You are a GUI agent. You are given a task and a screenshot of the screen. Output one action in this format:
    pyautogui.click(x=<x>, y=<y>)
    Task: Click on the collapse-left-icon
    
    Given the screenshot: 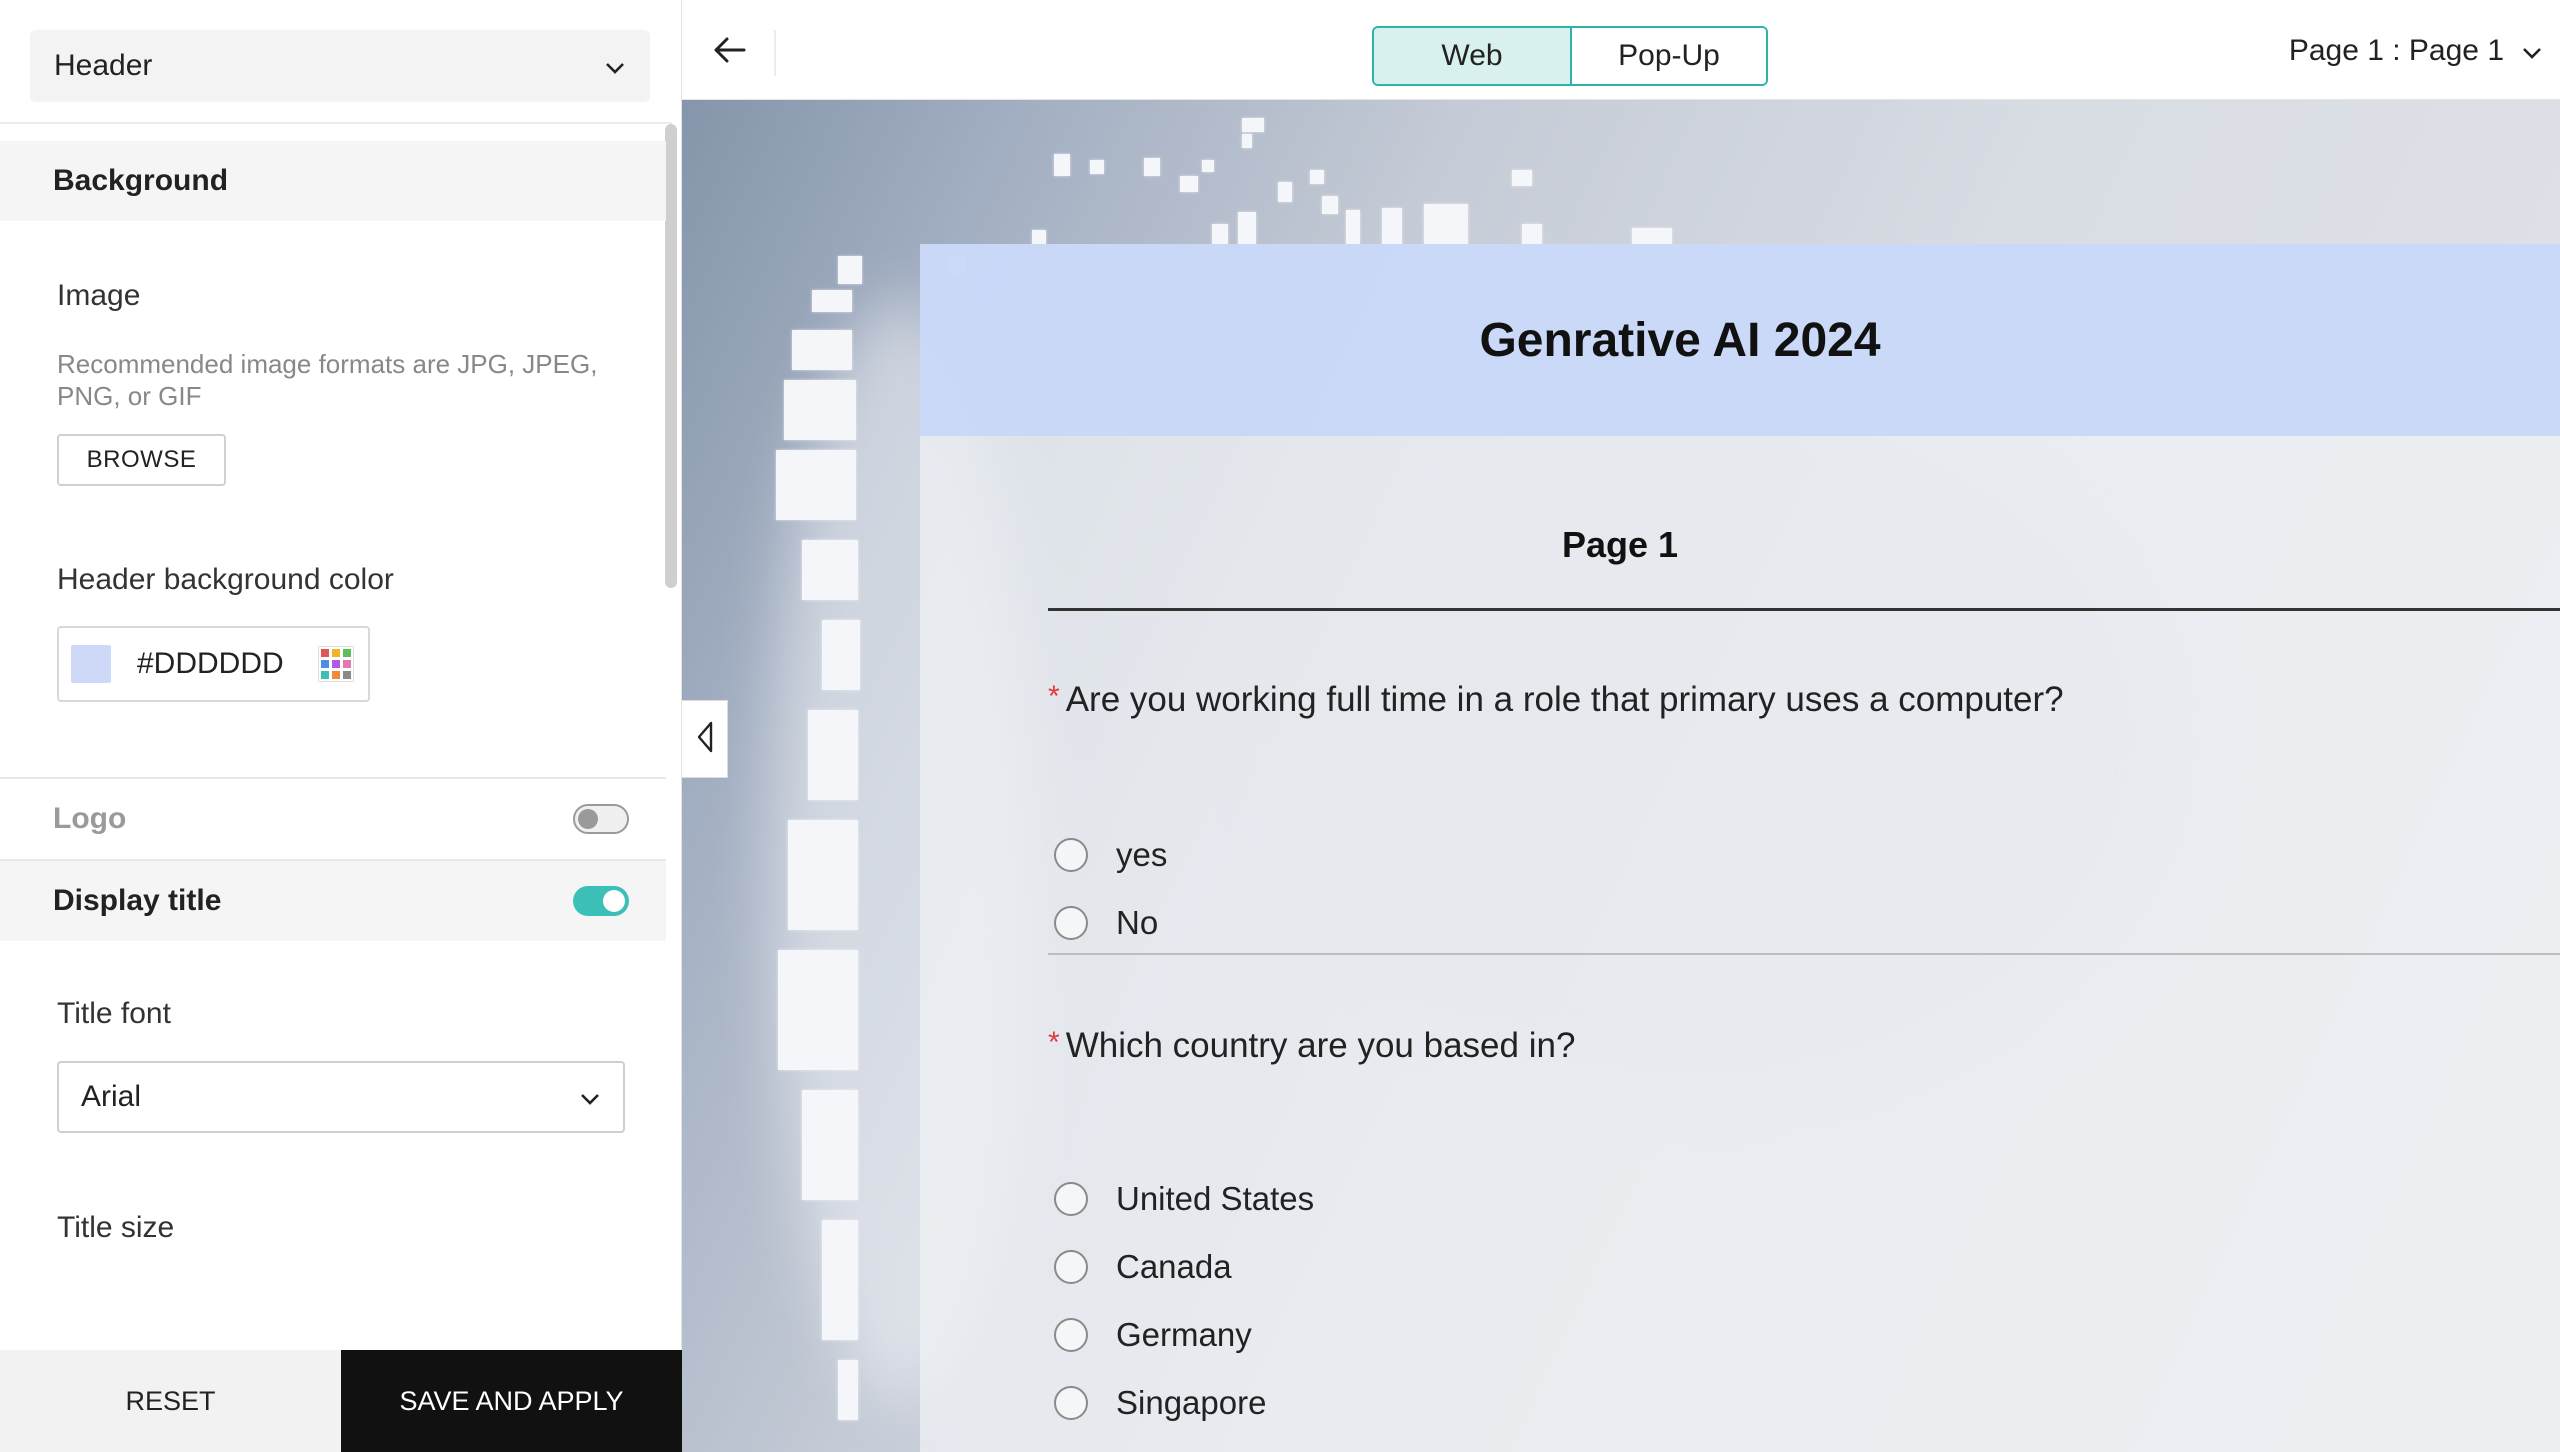 What is the action you would take?
    pyautogui.click(x=705, y=739)
    